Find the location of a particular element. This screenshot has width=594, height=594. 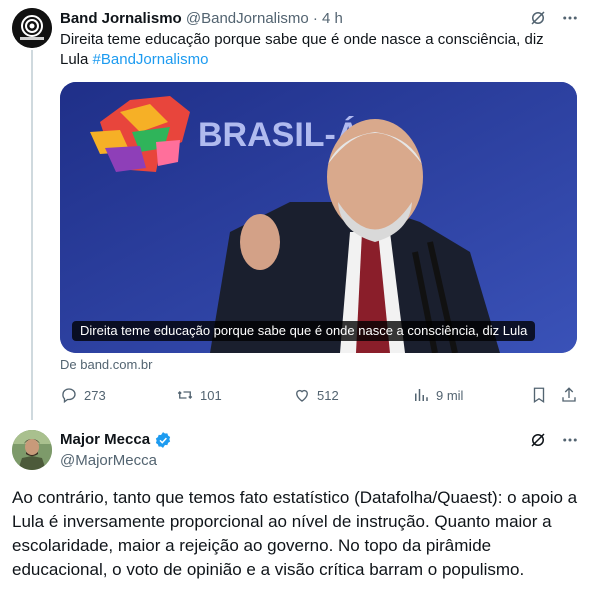

repost-count: 101 is located at coordinates (211, 395).